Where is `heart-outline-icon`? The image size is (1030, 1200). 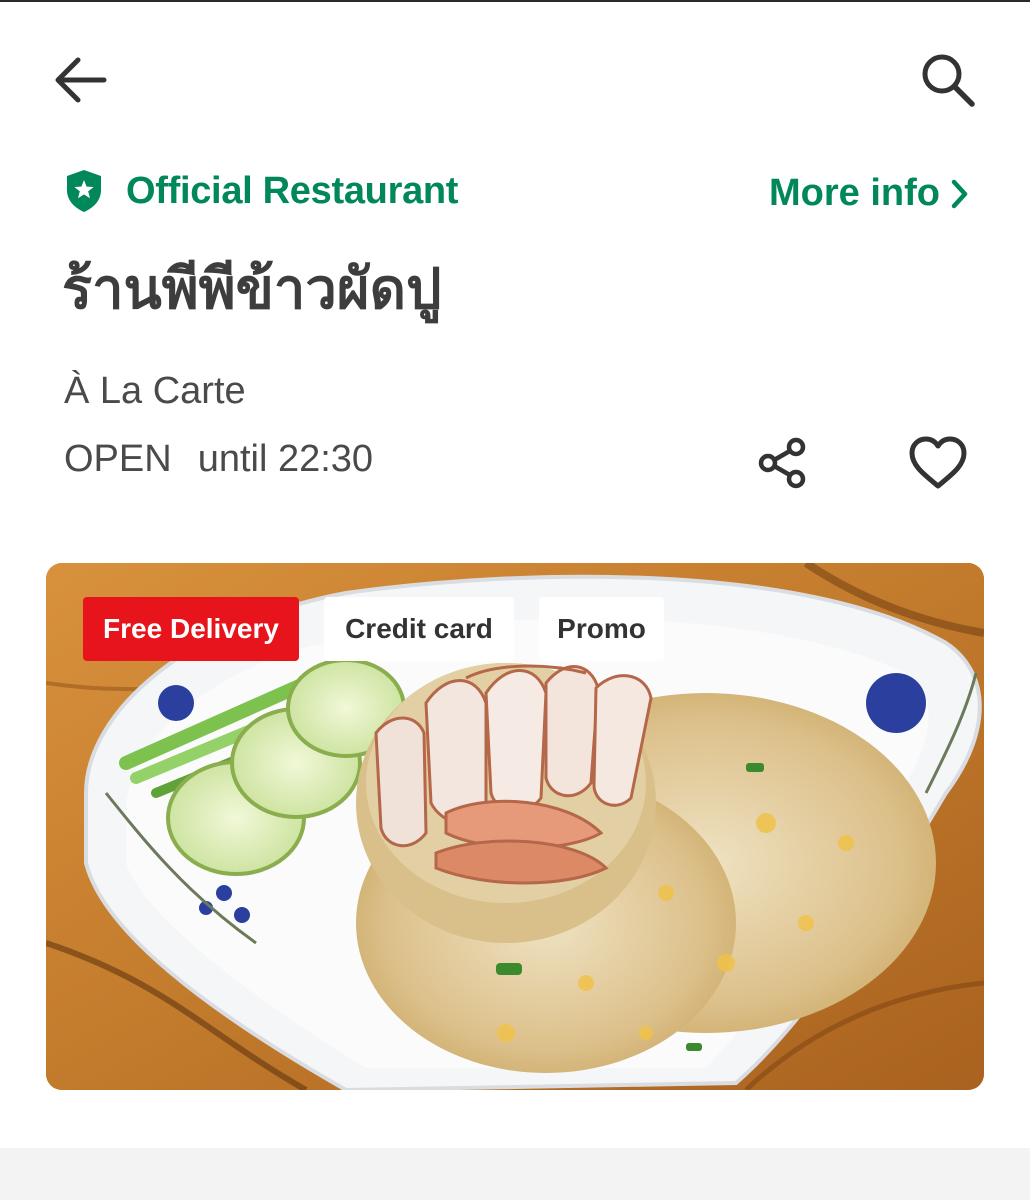
heart-outline-icon is located at coordinates (938, 462).